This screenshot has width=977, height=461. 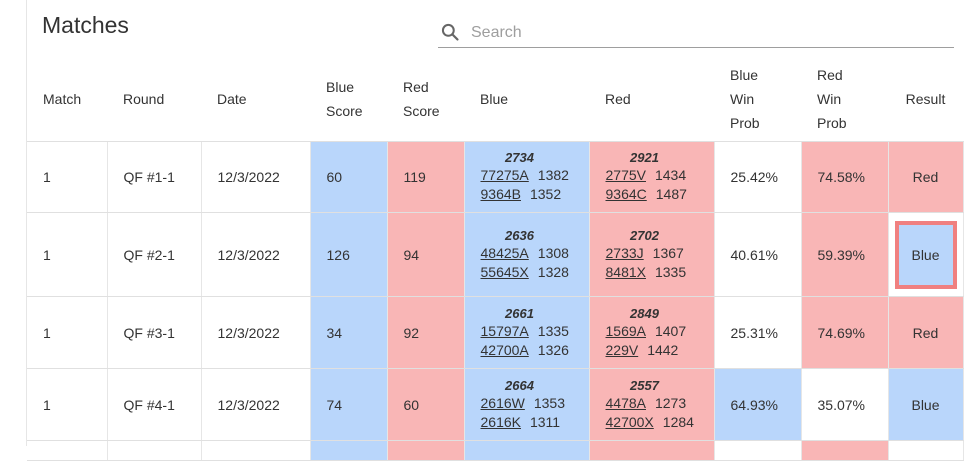 What do you see at coordinates (505, 253) in the screenshot?
I see `team-link: 48425A` at bounding box center [505, 253].